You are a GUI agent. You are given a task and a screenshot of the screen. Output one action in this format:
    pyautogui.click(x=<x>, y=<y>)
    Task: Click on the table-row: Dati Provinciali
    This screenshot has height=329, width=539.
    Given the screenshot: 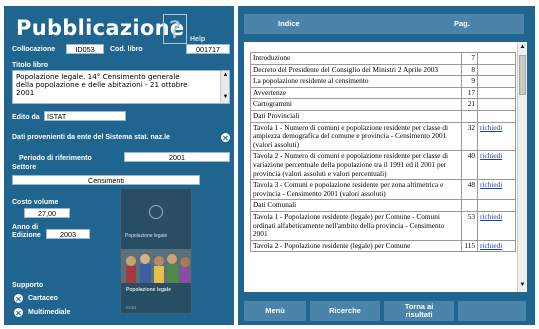 What is the action you would take?
    pyautogui.click(x=382, y=116)
    